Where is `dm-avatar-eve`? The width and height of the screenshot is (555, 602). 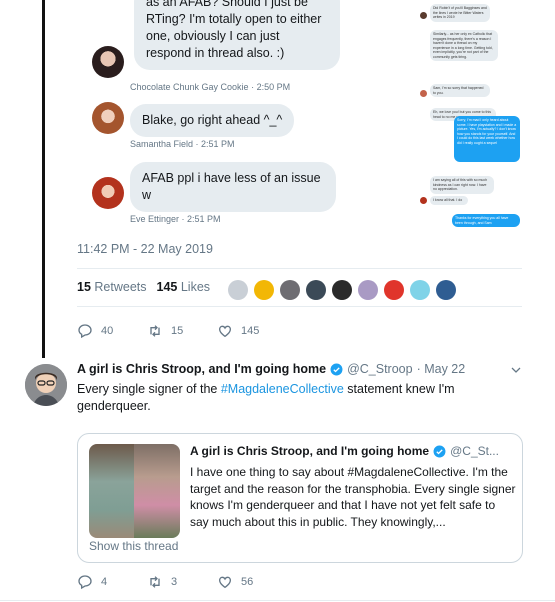 dm-avatar-eve is located at coordinates (108, 193).